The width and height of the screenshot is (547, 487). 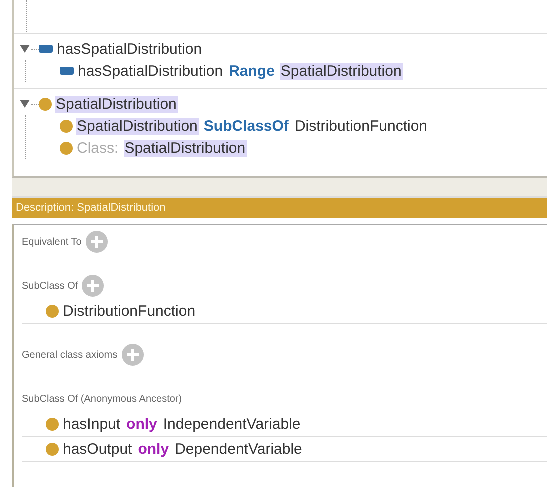 I want to click on section-label: SubClass Of, so click(x=50, y=286).